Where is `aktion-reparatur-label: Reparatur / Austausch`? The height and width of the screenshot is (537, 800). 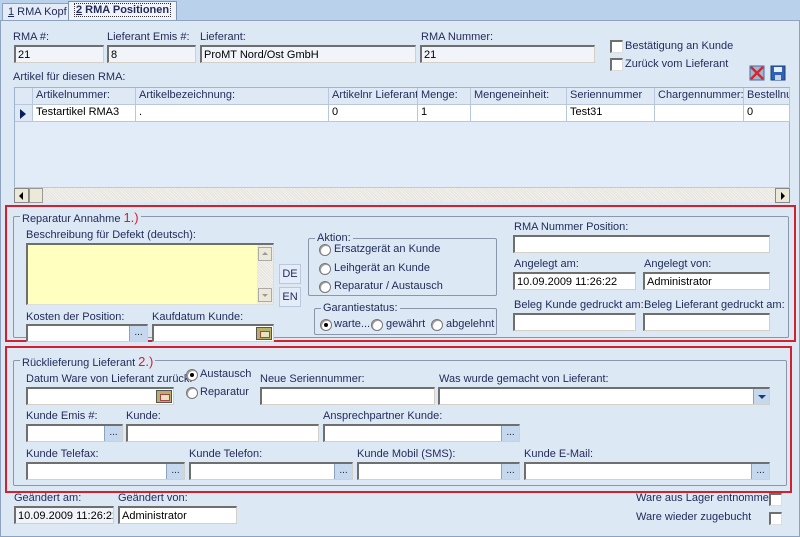
aktion-reparatur-label: Reparatur / Austausch is located at coordinates (388, 286).